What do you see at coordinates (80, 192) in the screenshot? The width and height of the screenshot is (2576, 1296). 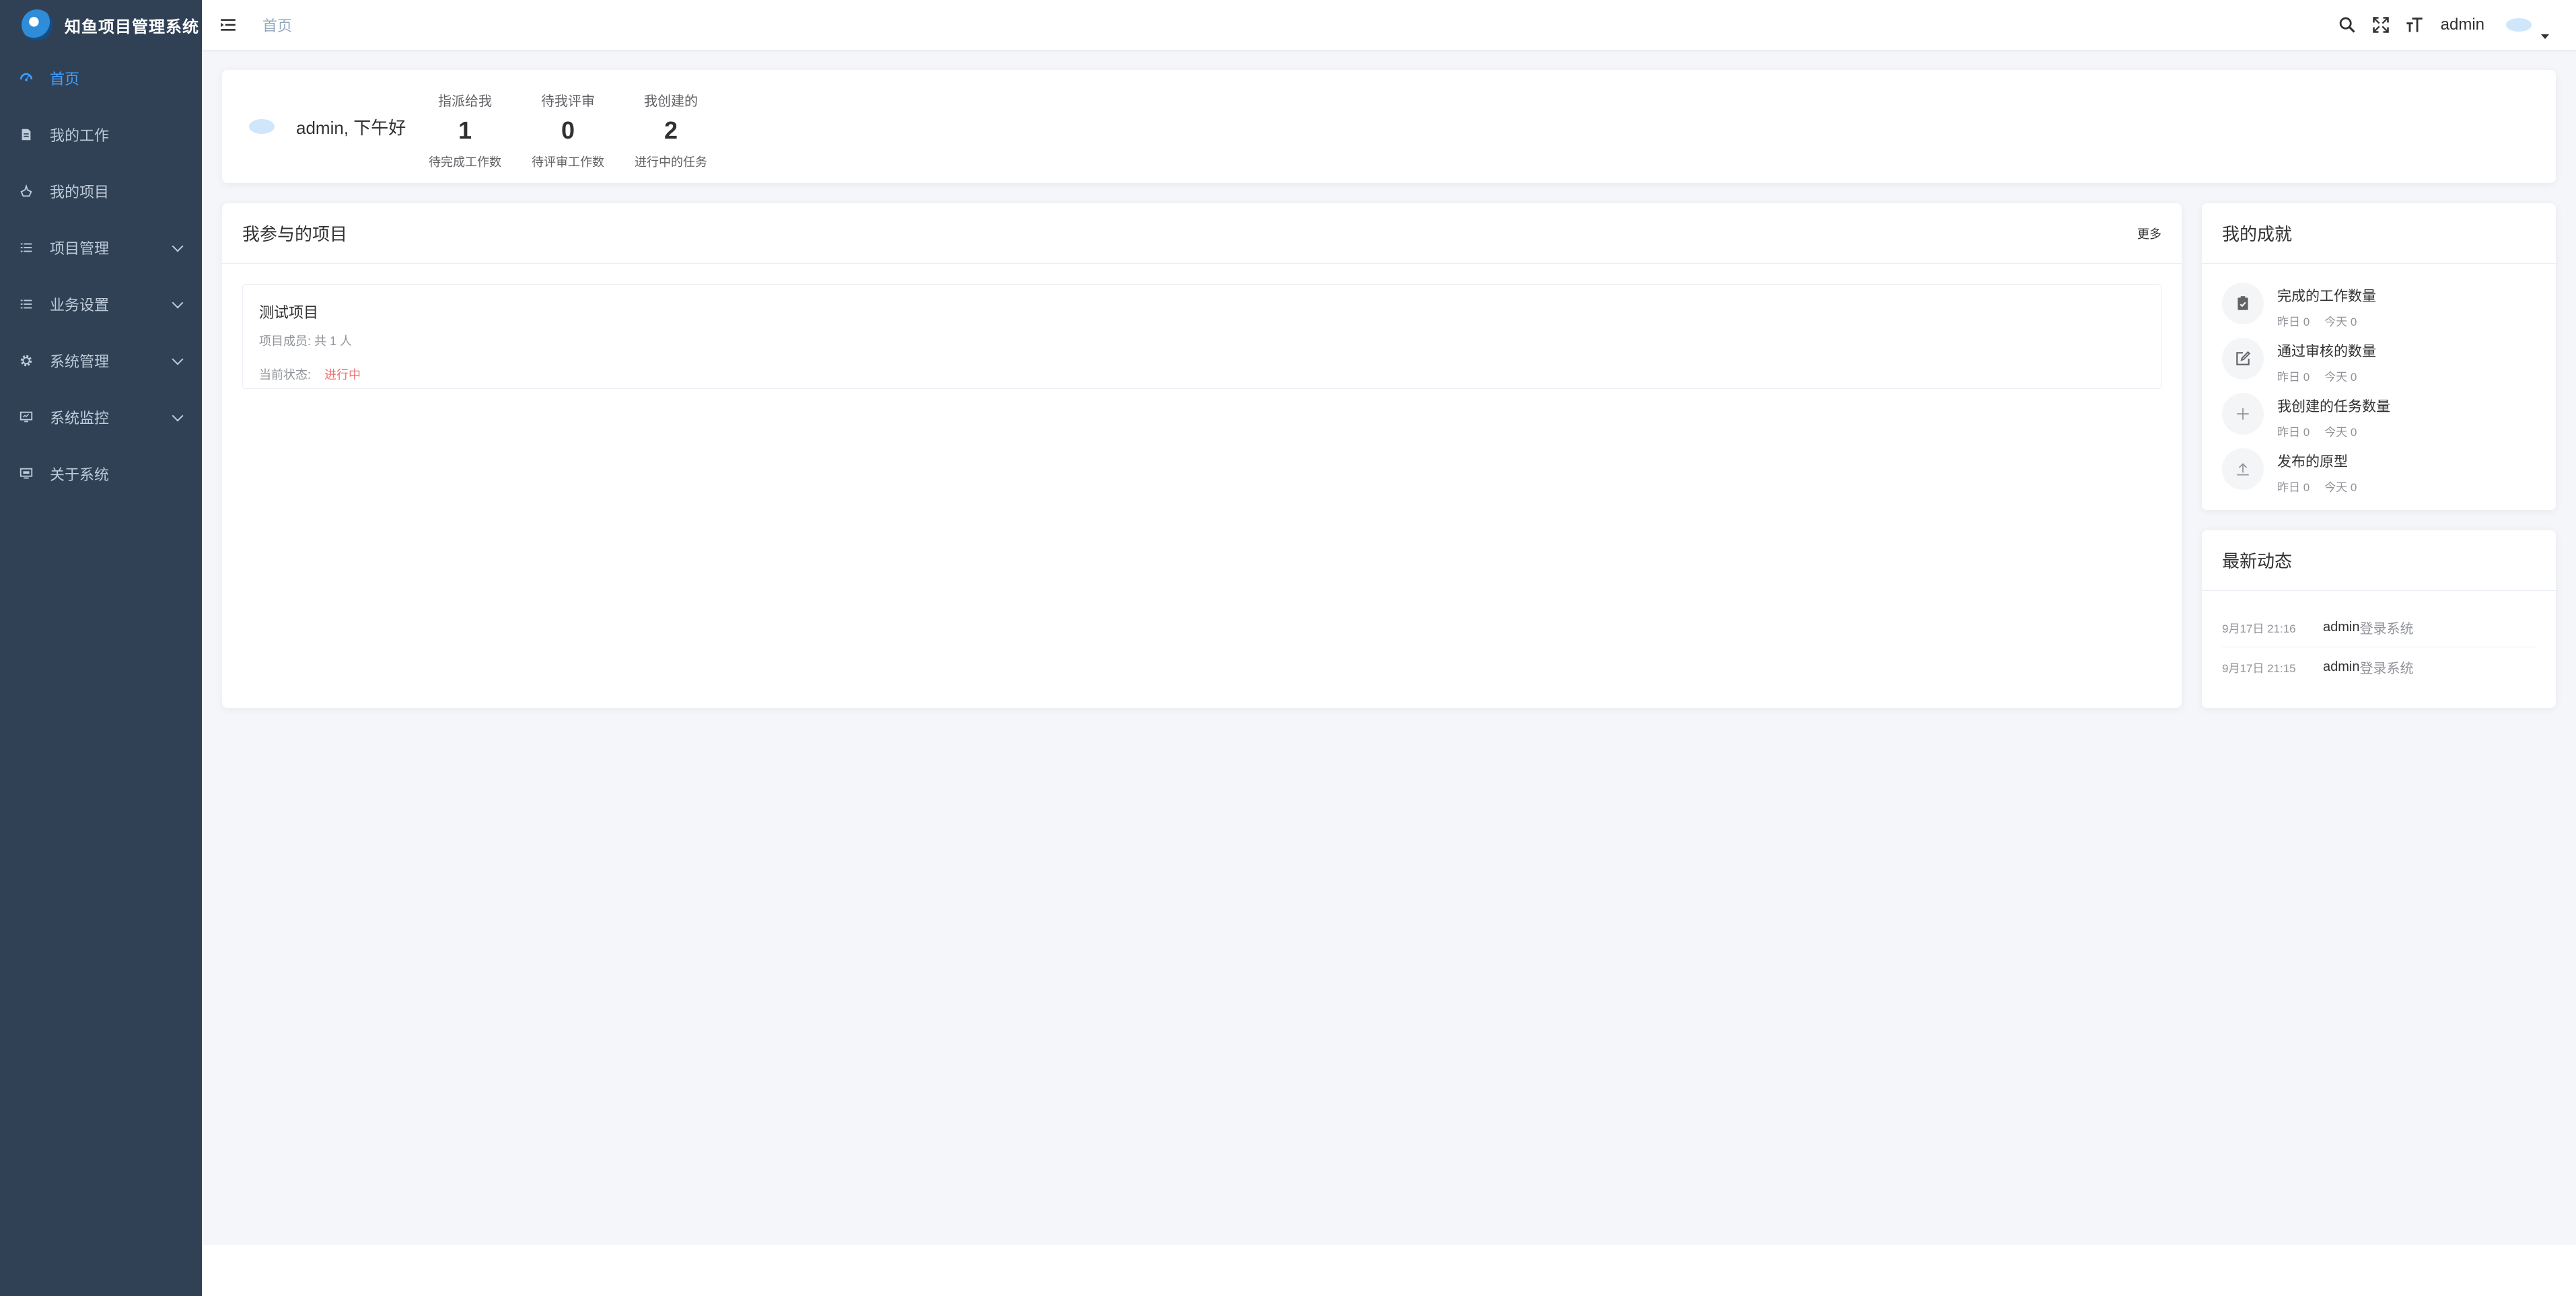 I see `sidebar-item-label: 我的项目` at bounding box center [80, 192].